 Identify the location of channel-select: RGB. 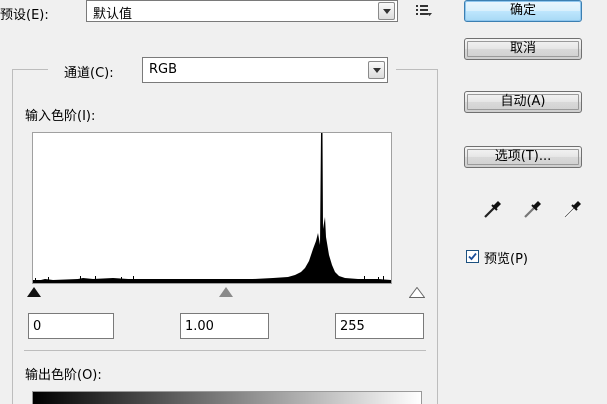
(265, 70).